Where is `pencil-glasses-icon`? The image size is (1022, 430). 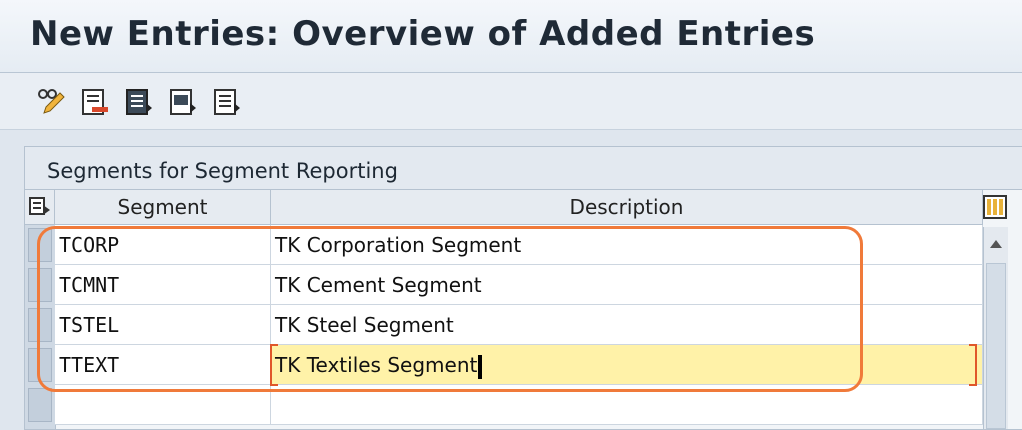
pencil-glasses-icon is located at coordinates (51, 101).